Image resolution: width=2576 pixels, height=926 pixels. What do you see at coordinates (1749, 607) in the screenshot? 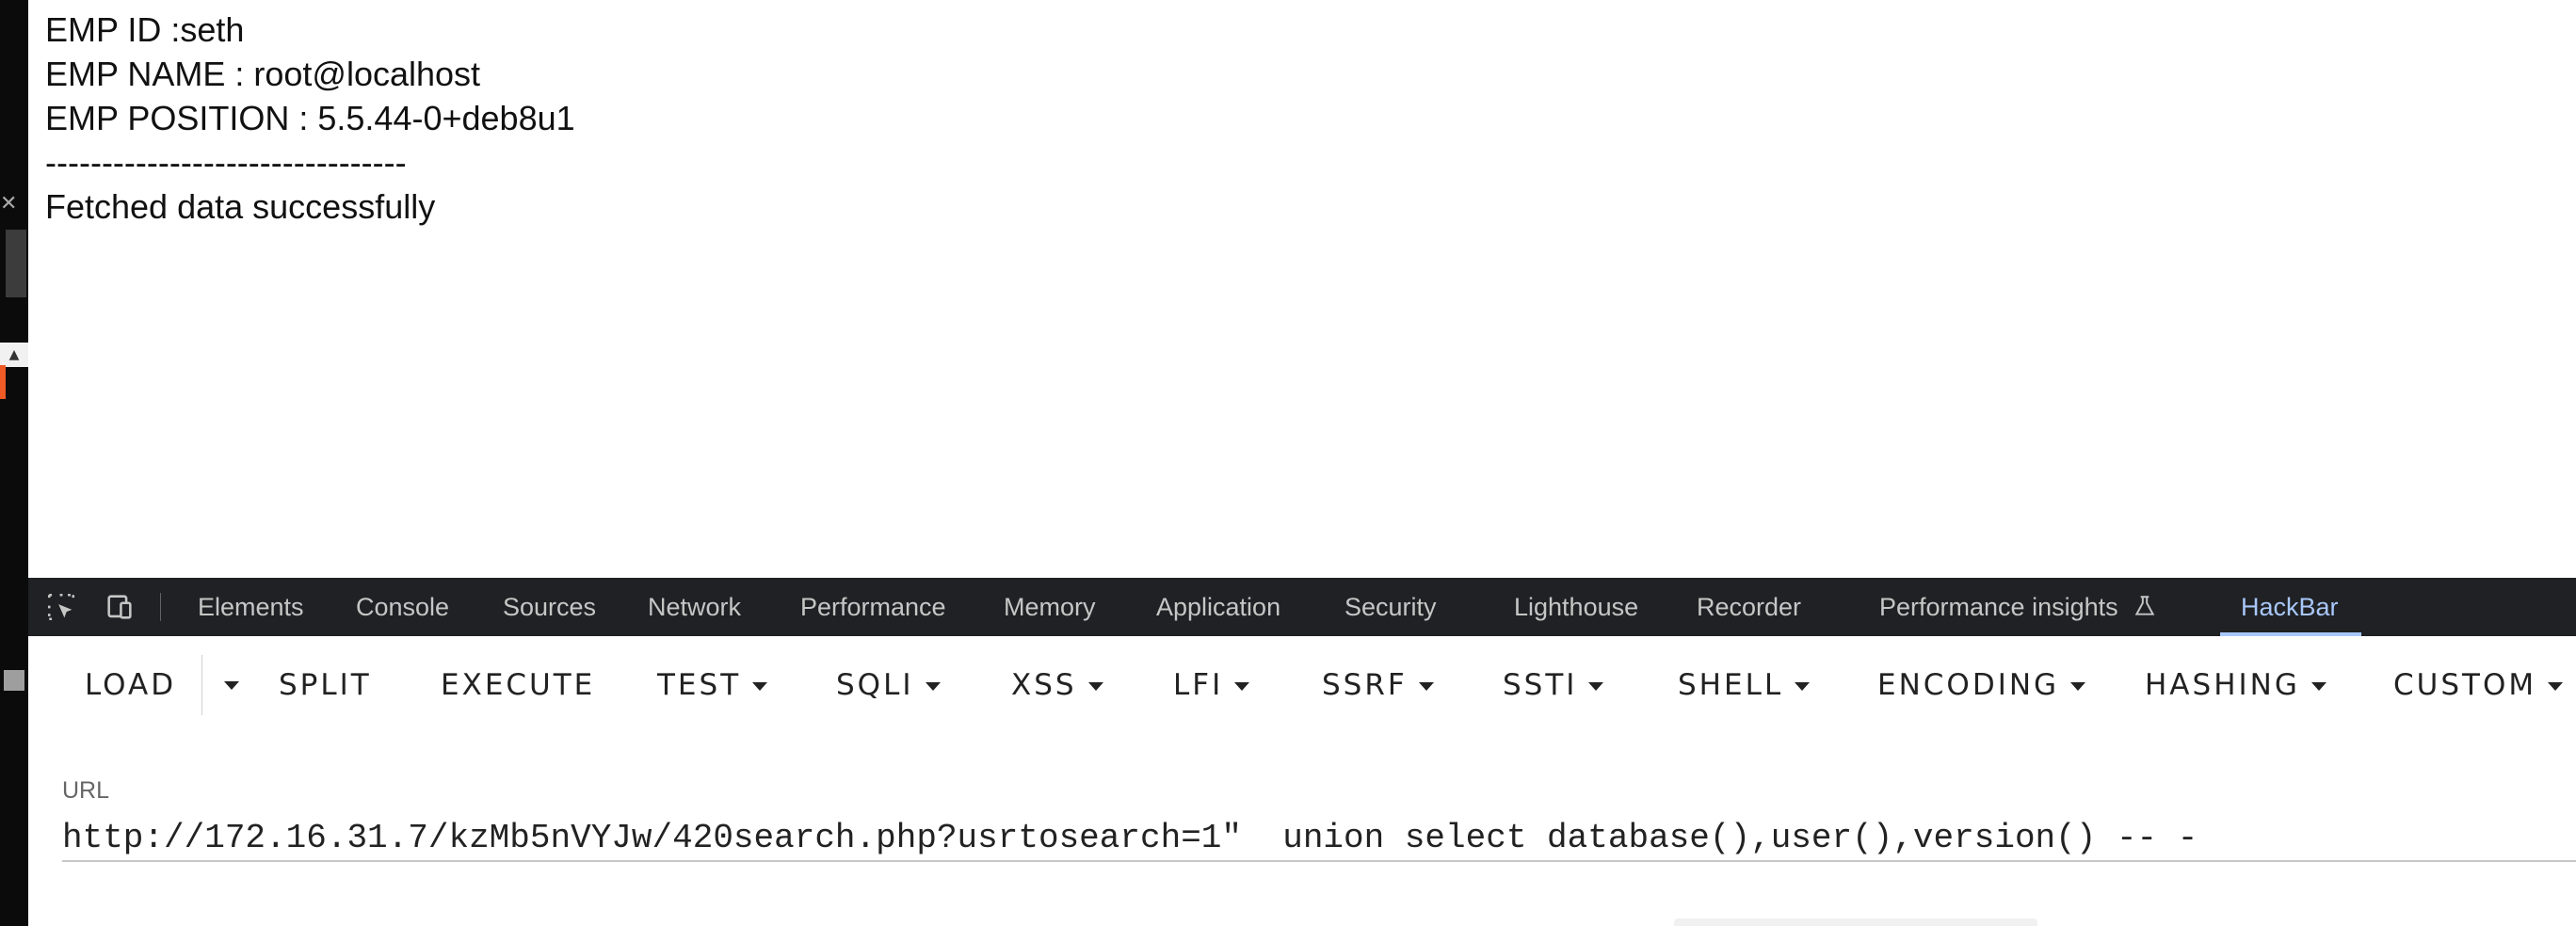
I see `tab-recorder: Recorder` at bounding box center [1749, 607].